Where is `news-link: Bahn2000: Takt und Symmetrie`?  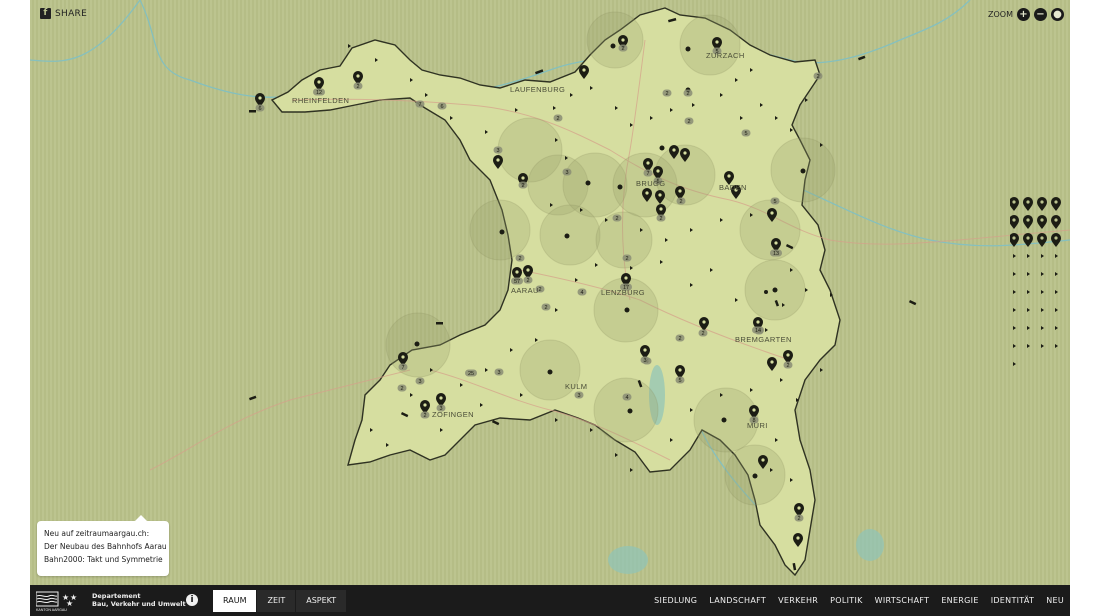 news-link: Bahn2000: Takt und Symmetrie is located at coordinates (103, 559).